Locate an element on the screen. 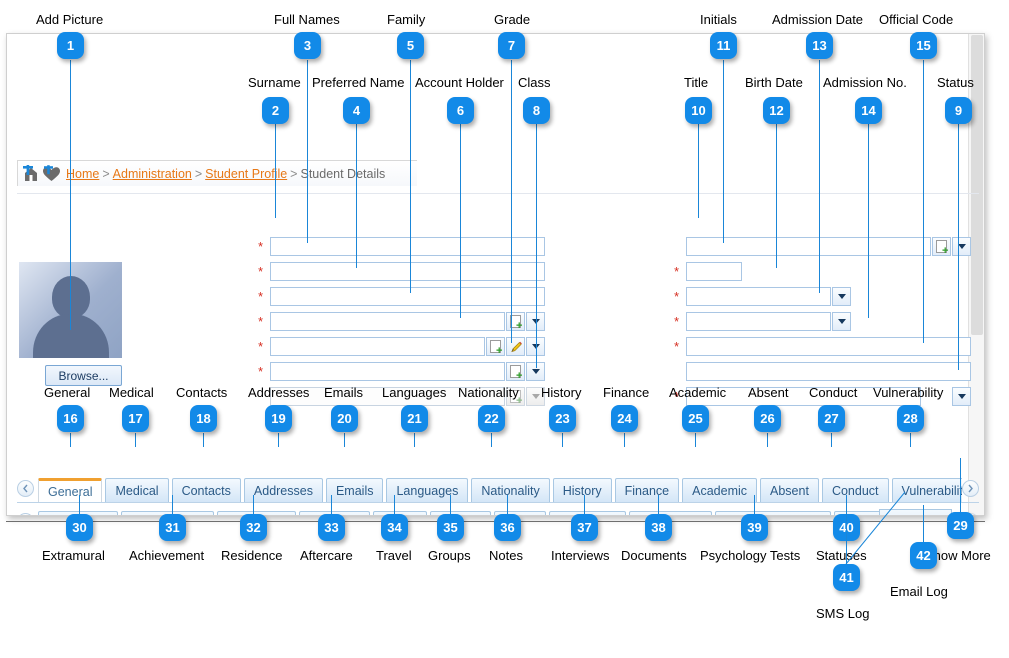 Image resolution: width=1009 pixels, height=658 pixels. pencil-icon is located at coordinates (516, 347).